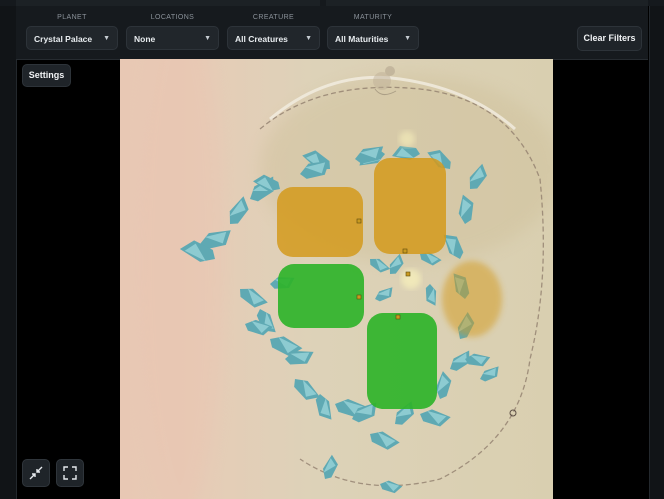  I want to click on maturity-select-value: All Maturities, so click(362, 39).